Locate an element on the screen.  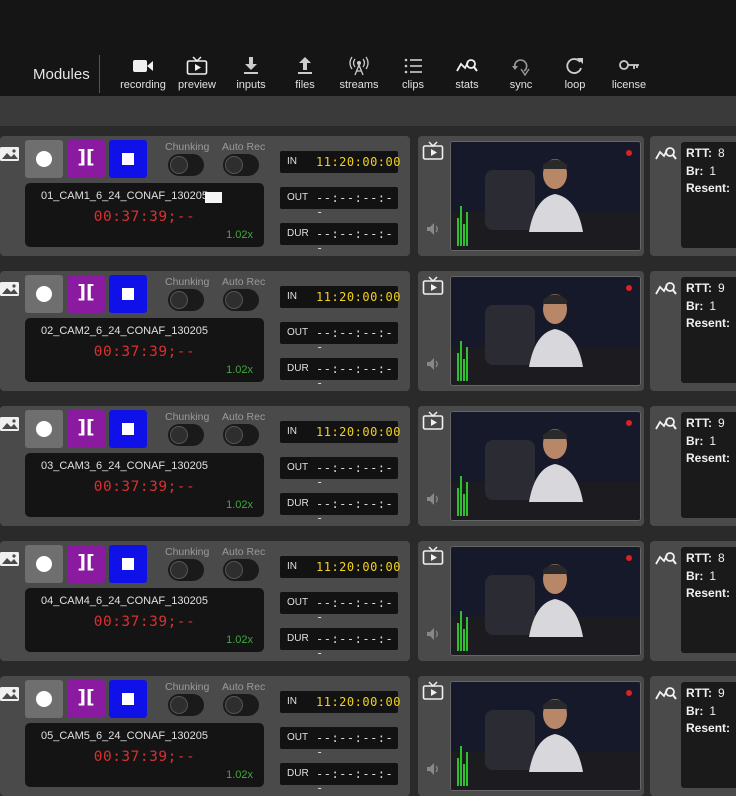
record-timecode: 00:37:39;-- is located at coordinates (144, 352).